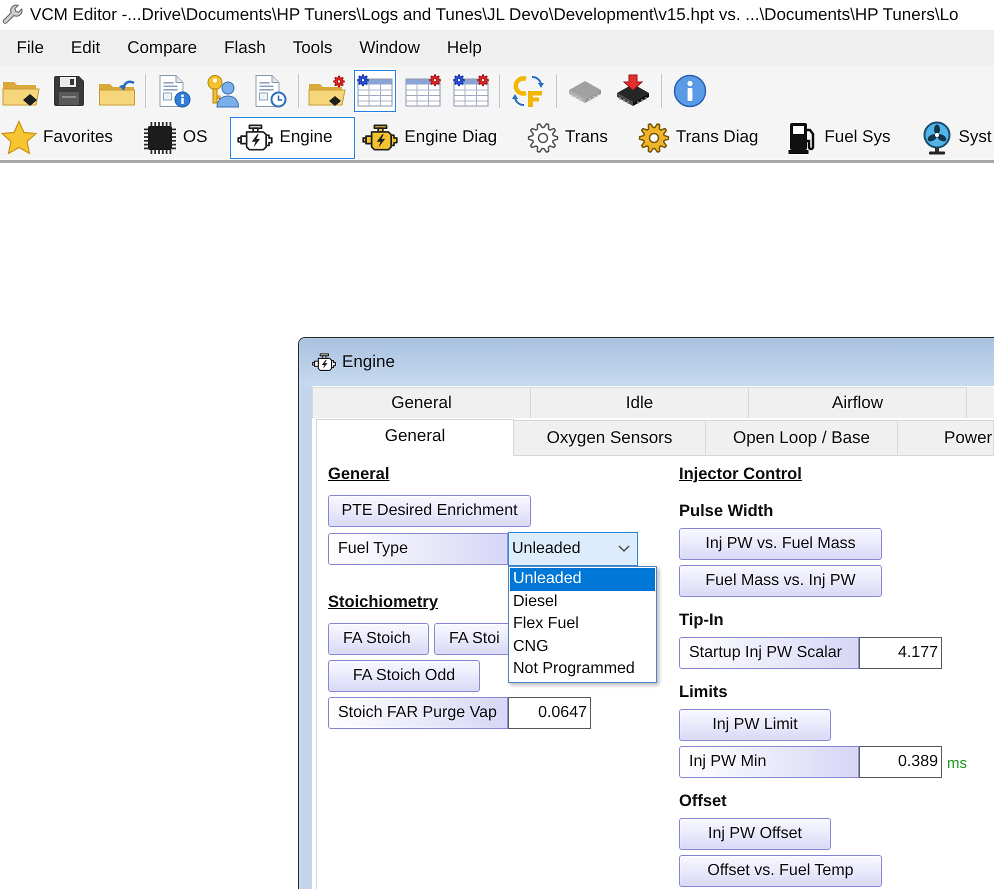 This screenshot has width=994, height=889. What do you see at coordinates (769, 653) in the screenshot?
I see `parameter-button: Startup Inj PW Scalar` at bounding box center [769, 653].